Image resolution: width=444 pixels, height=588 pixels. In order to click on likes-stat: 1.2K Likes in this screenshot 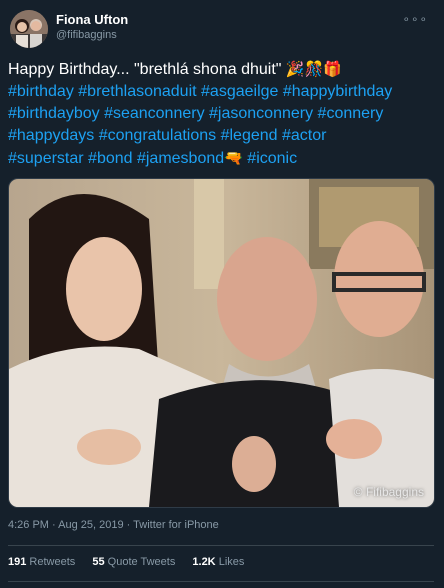, I will do `click(218, 562)`.